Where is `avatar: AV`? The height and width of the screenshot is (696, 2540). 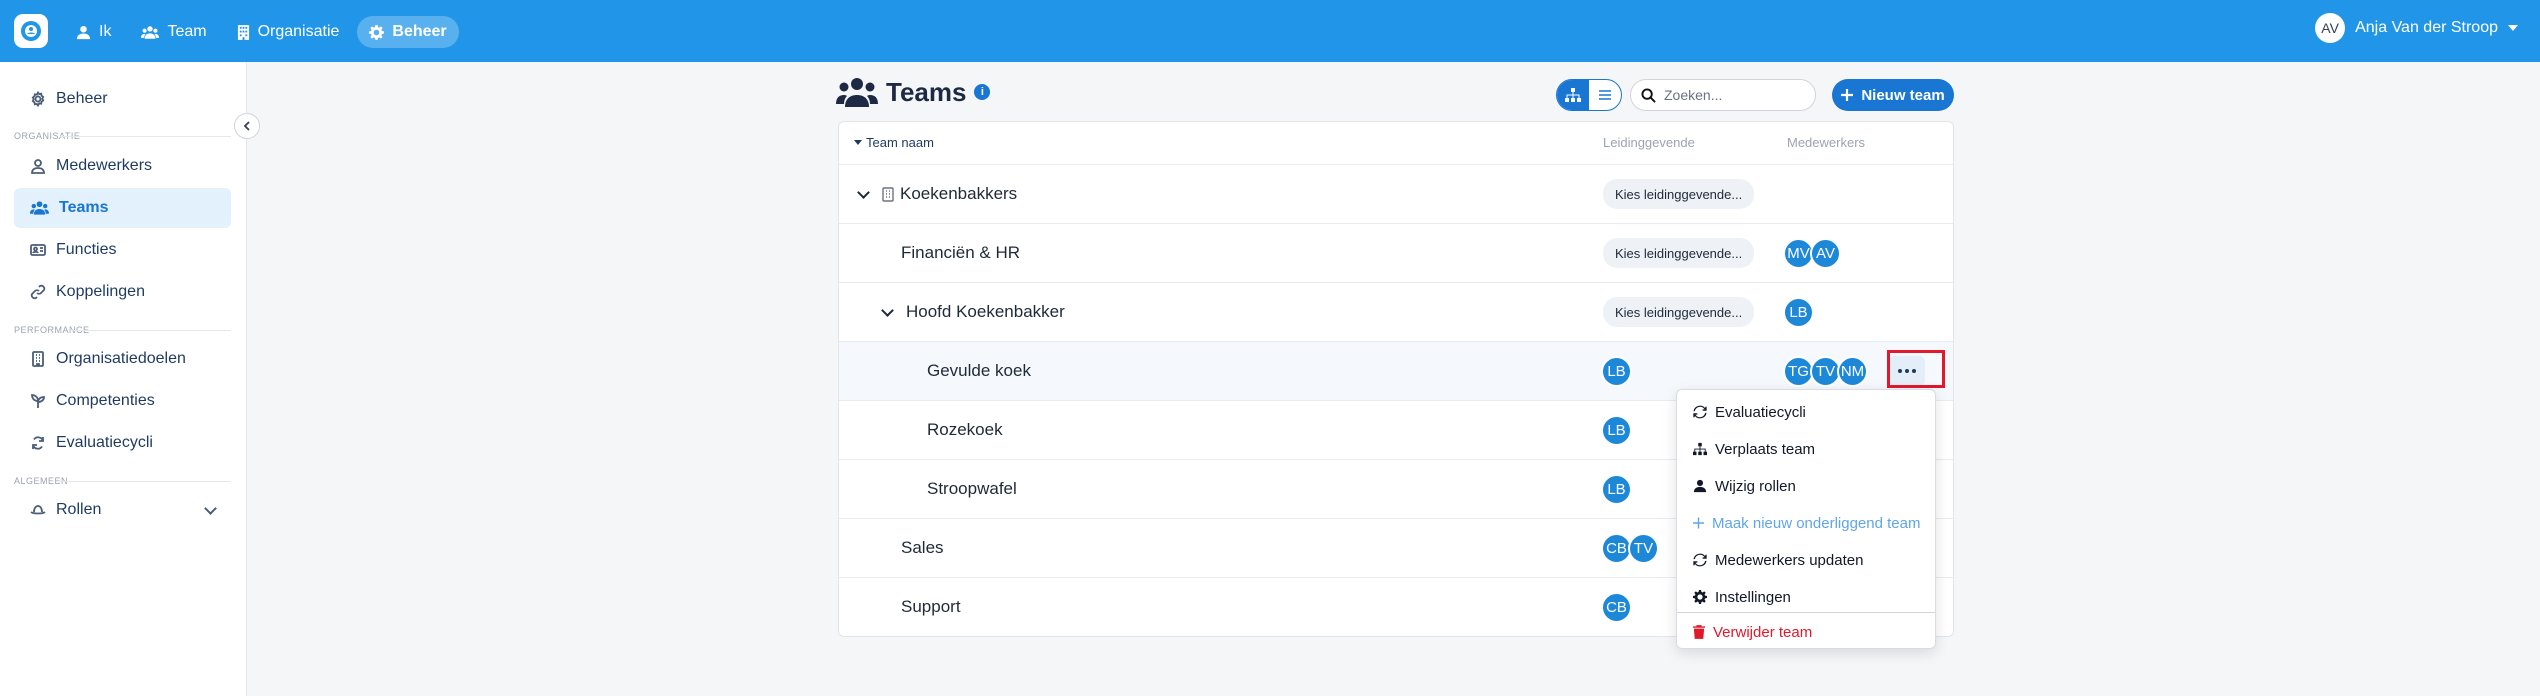 avatar: AV is located at coordinates (1825, 253).